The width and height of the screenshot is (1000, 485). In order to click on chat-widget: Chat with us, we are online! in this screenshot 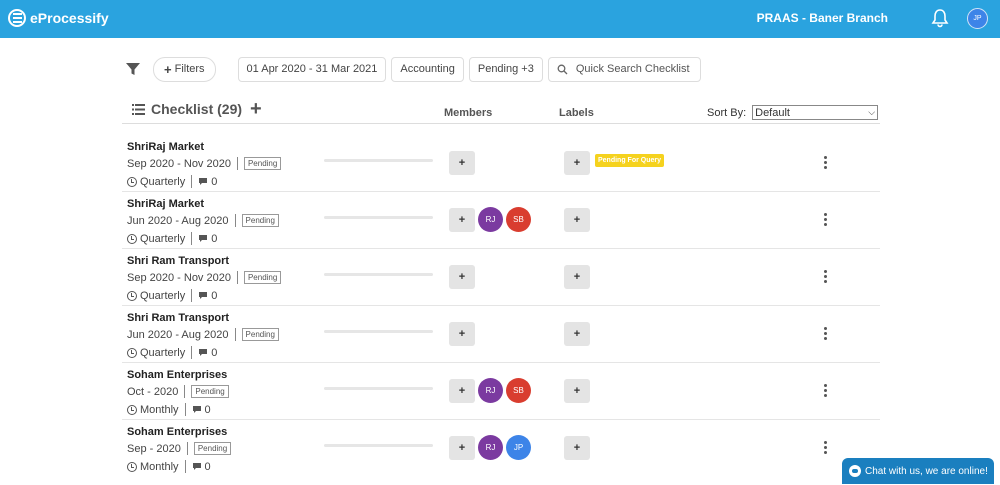, I will do `click(918, 471)`.